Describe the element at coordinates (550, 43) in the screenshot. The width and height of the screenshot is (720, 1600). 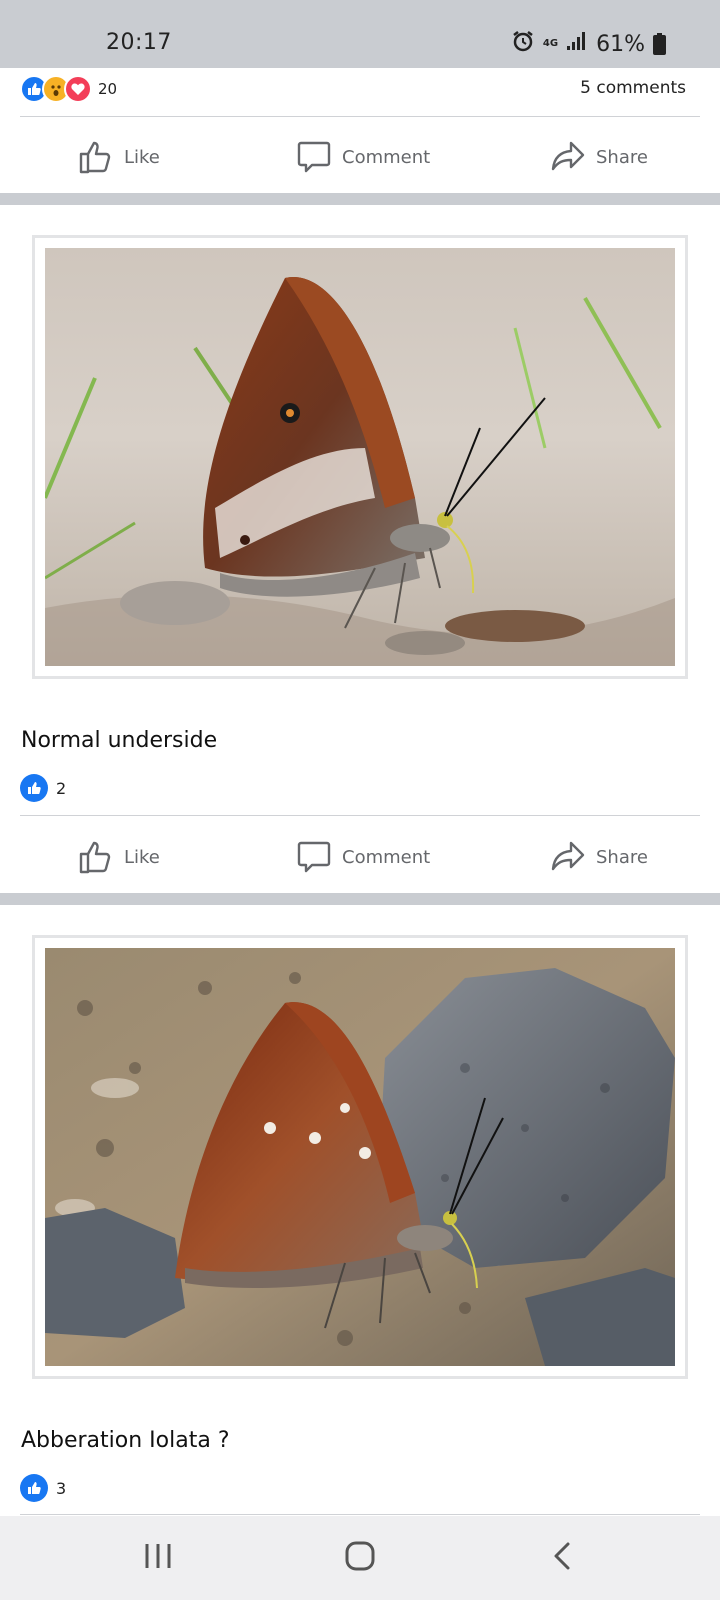
I see `network-type: 4G` at that location.